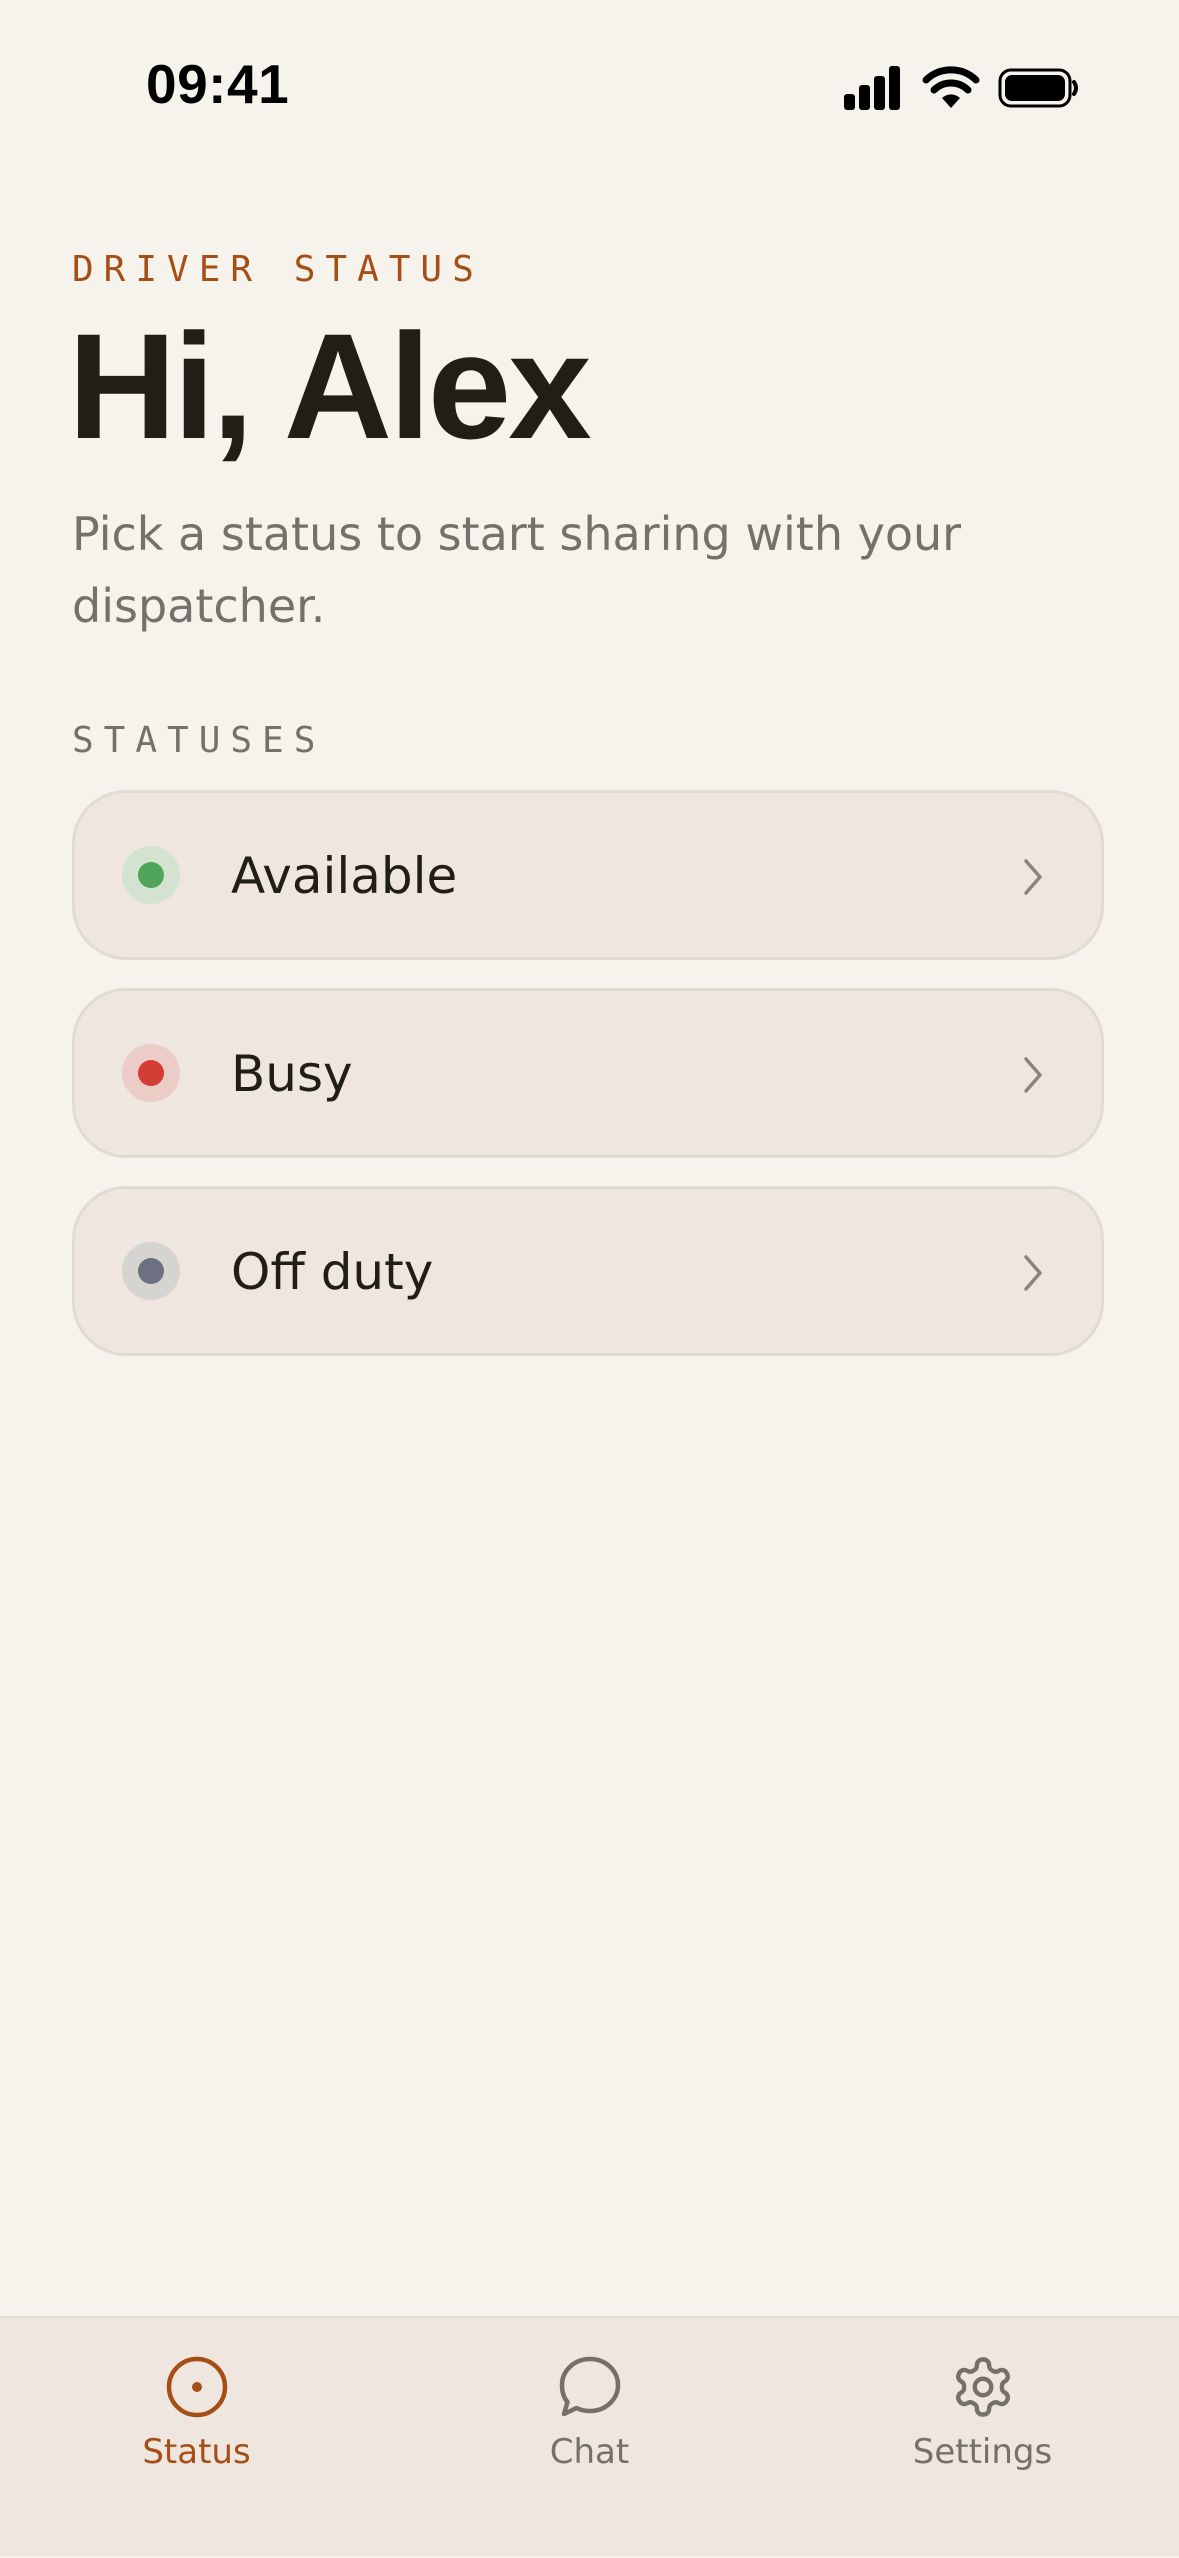 The image size is (1179, 2558). What do you see at coordinates (199, 740) in the screenshot?
I see `section-label-statuses: STATUSES` at bounding box center [199, 740].